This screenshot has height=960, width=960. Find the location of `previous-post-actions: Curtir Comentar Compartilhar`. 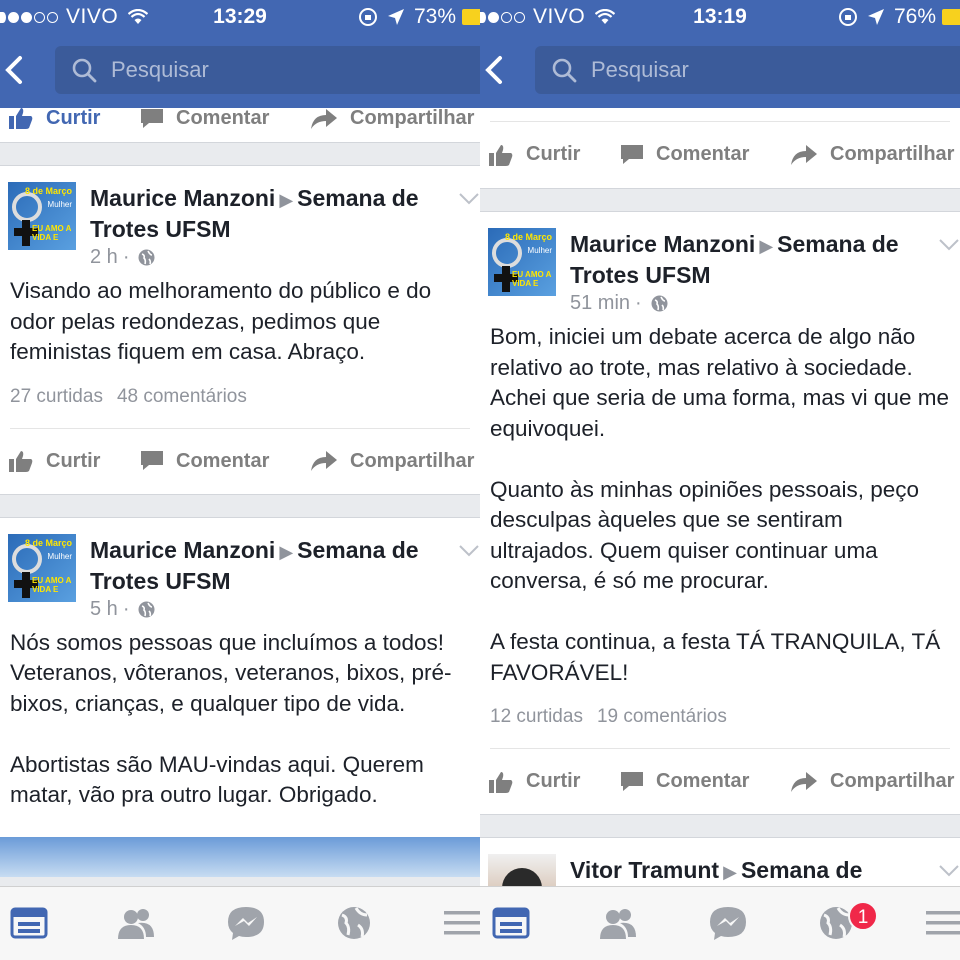

previous-post-actions: Curtir Comentar Compartilhar is located at coordinates (720, 148).